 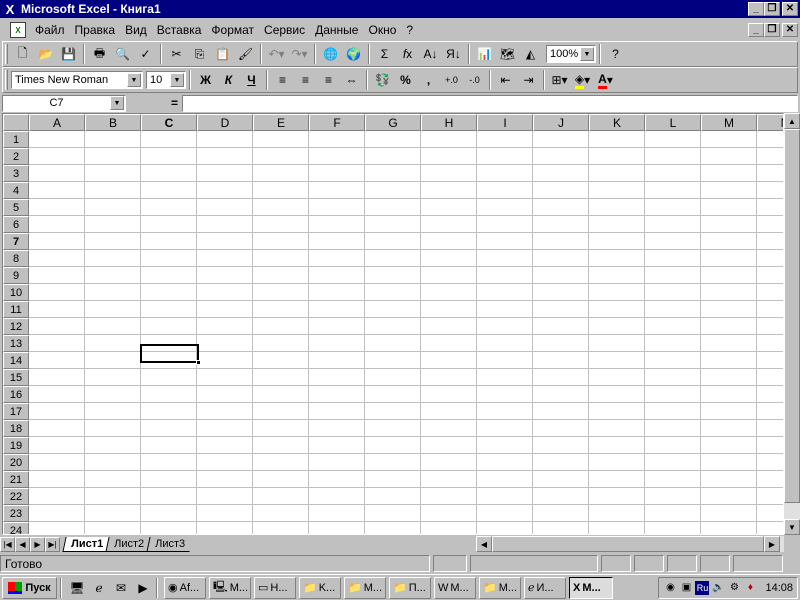 I want to click on row-header-16: 16, so click(x=16, y=394).